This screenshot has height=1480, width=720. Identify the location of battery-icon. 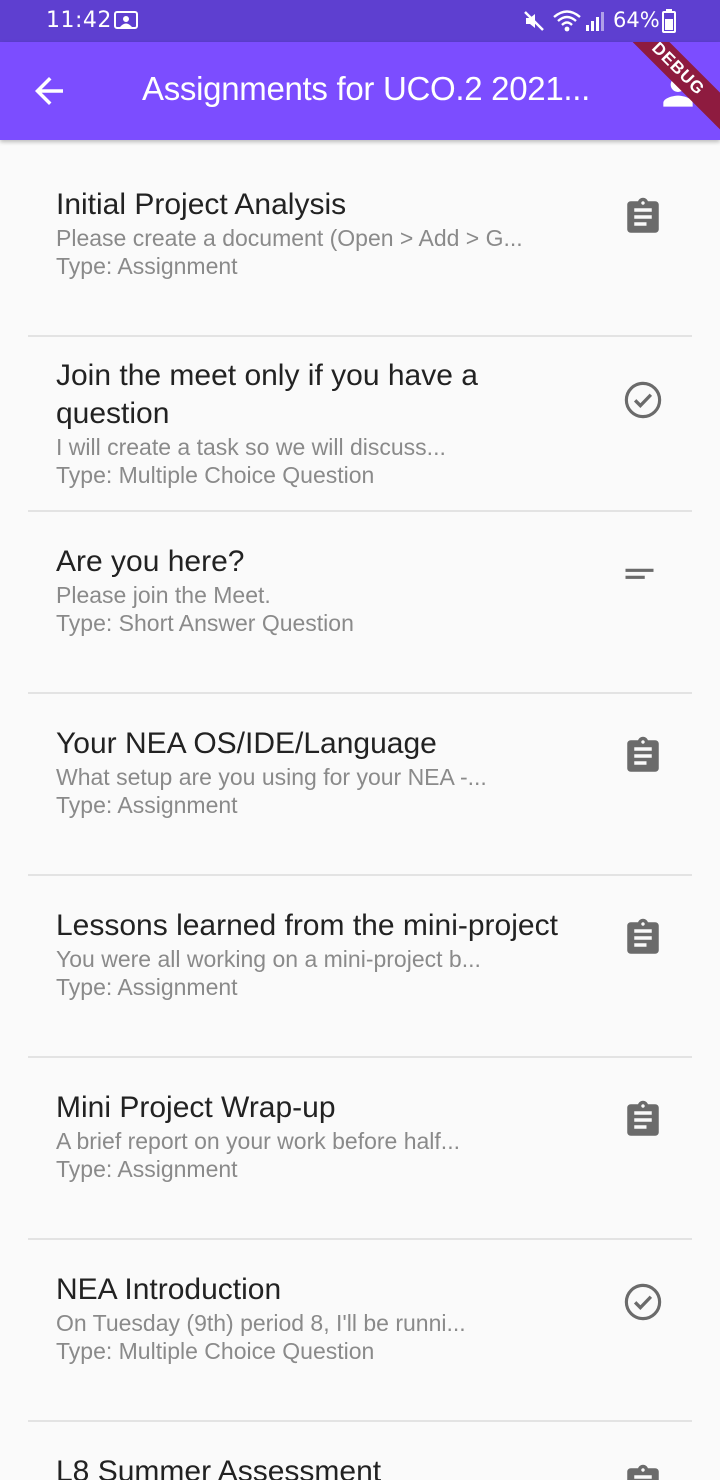
(669, 23).